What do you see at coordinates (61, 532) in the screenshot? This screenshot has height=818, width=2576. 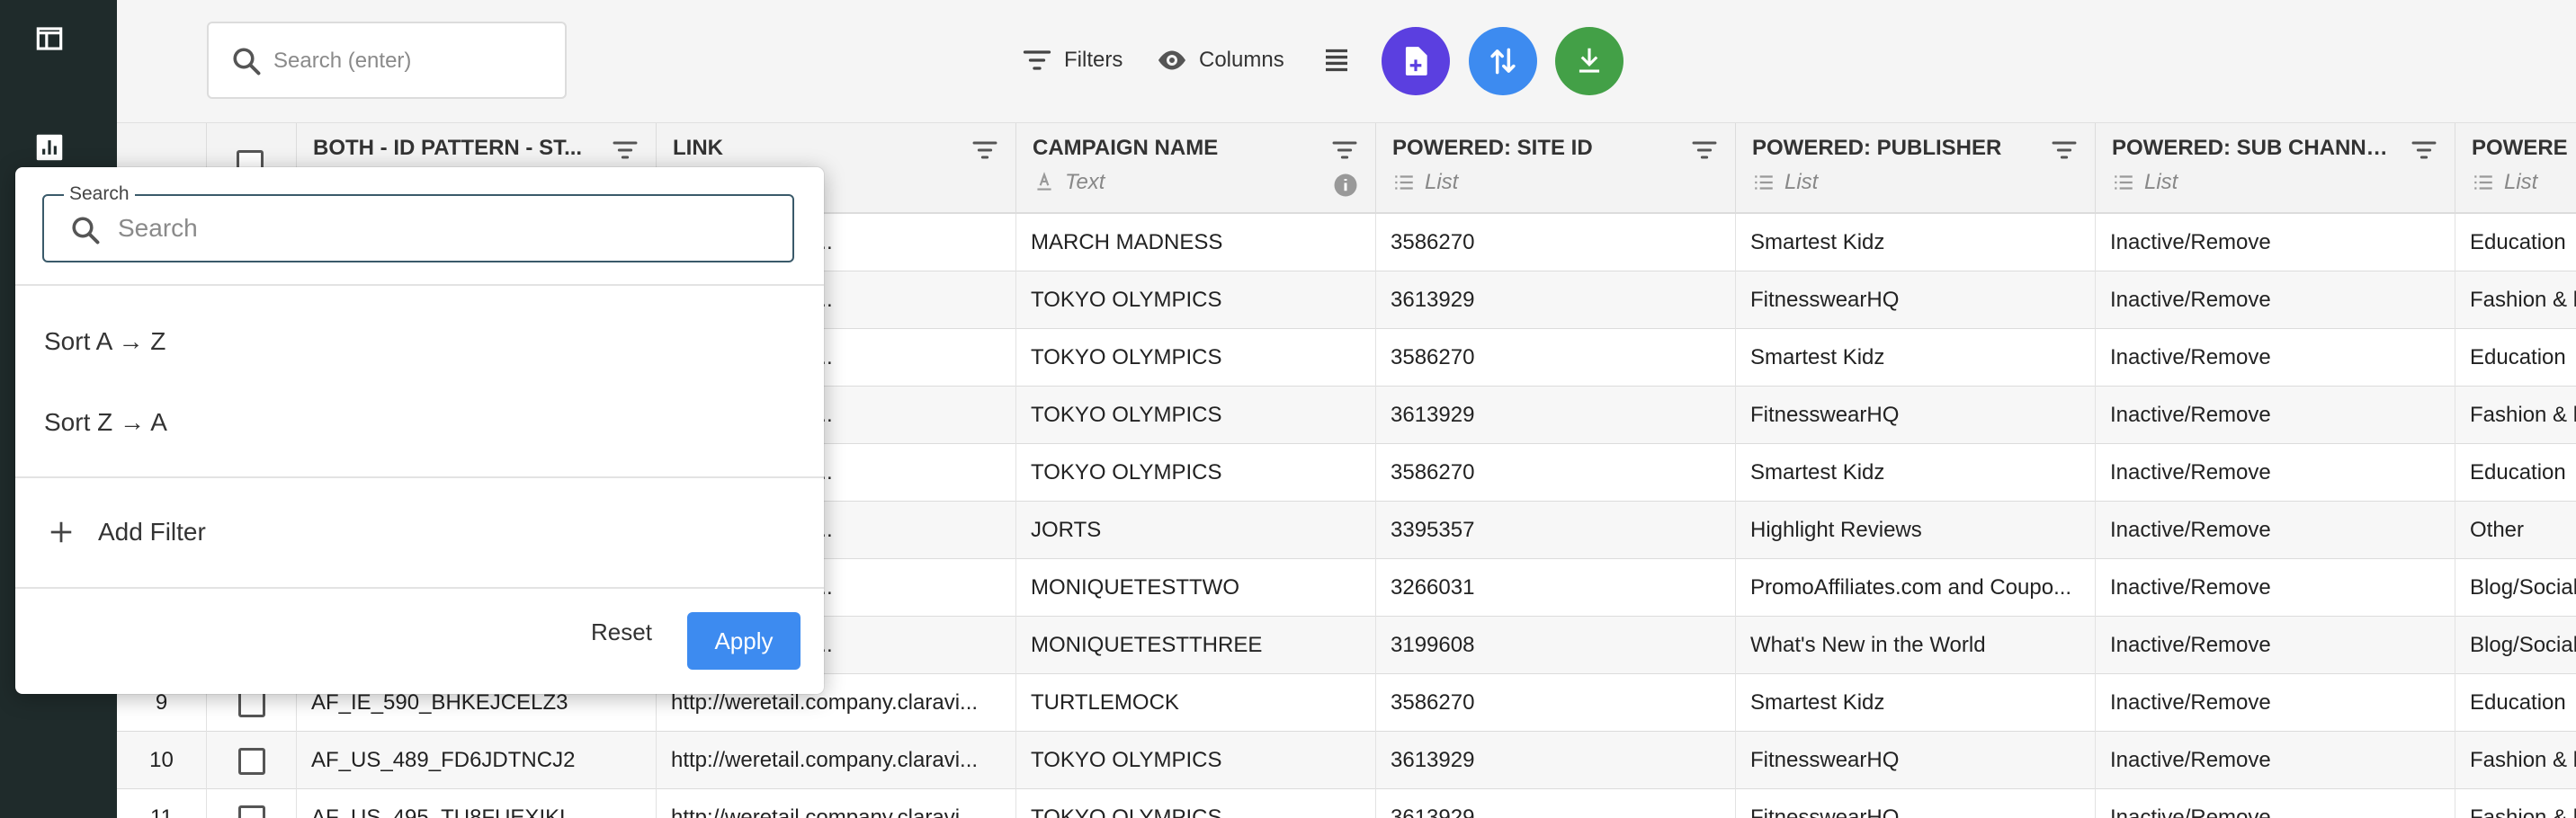 I see `plus-icon` at bounding box center [61, 532].